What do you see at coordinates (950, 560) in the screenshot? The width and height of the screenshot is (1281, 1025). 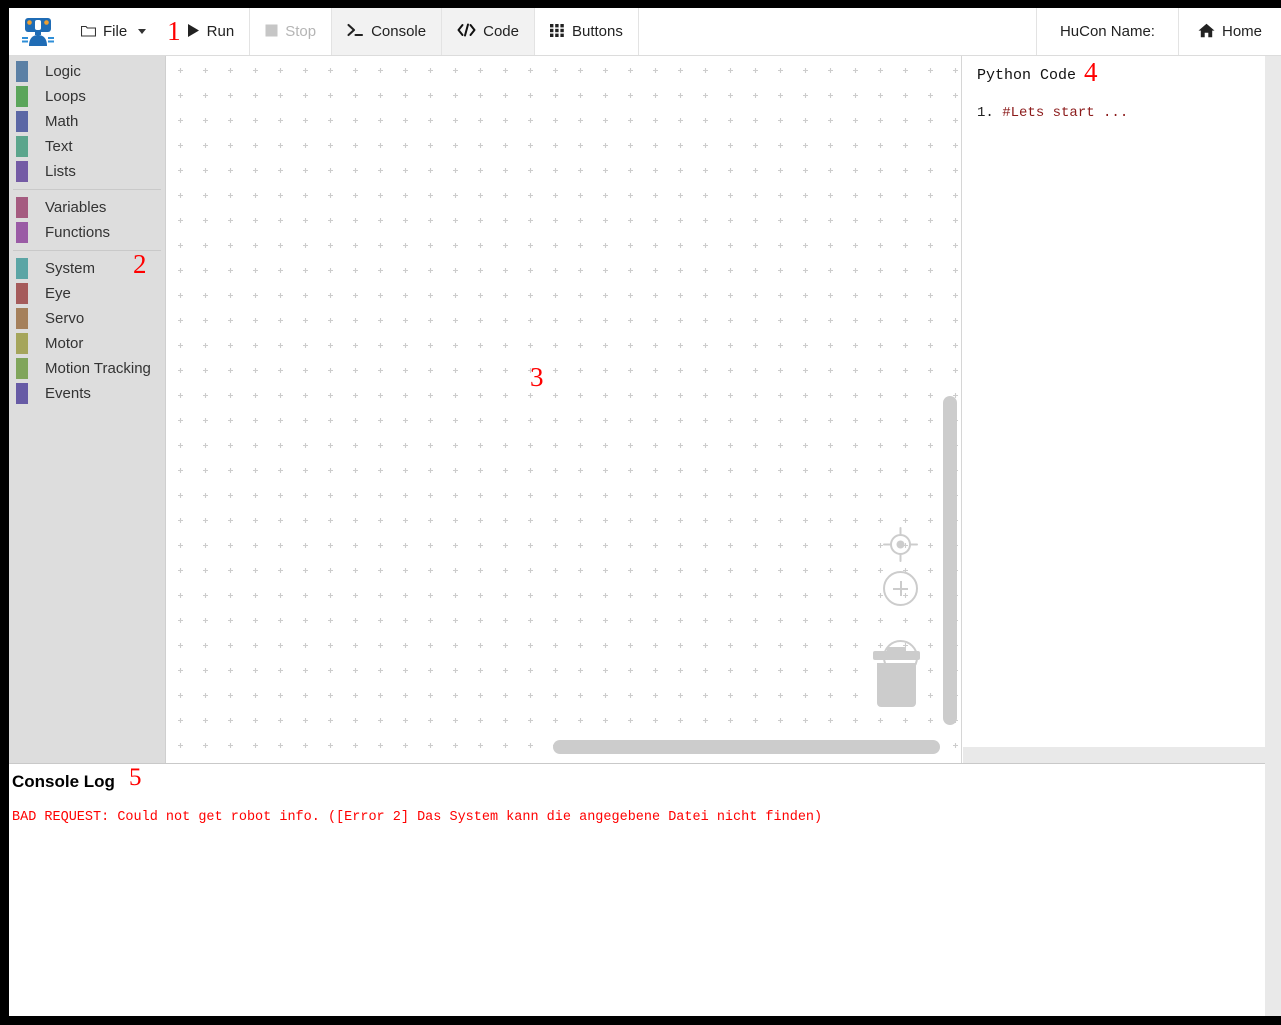 I see `workspace-vertical-scrollbar` at bounding box center [950, 560].